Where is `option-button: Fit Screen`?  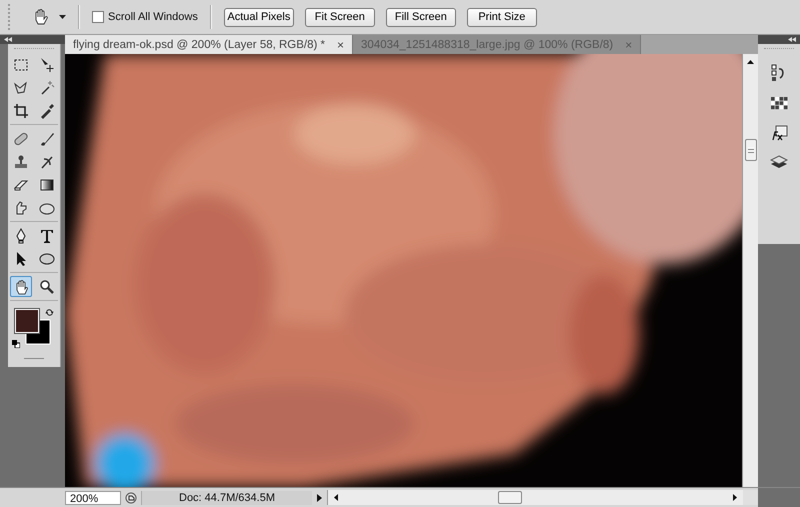 option-button: Fit Screen is located at coordinates (339, 17).